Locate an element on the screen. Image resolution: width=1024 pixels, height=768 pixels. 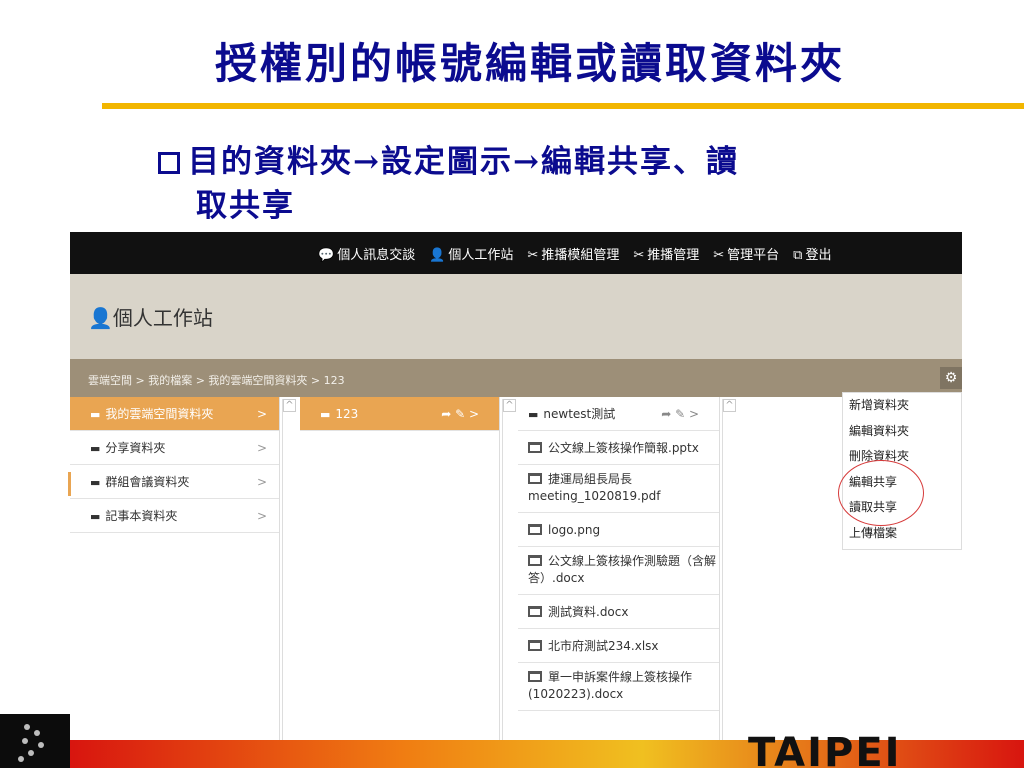
menu-item: 編輯資料夾 is located at coordinates (902, 432).